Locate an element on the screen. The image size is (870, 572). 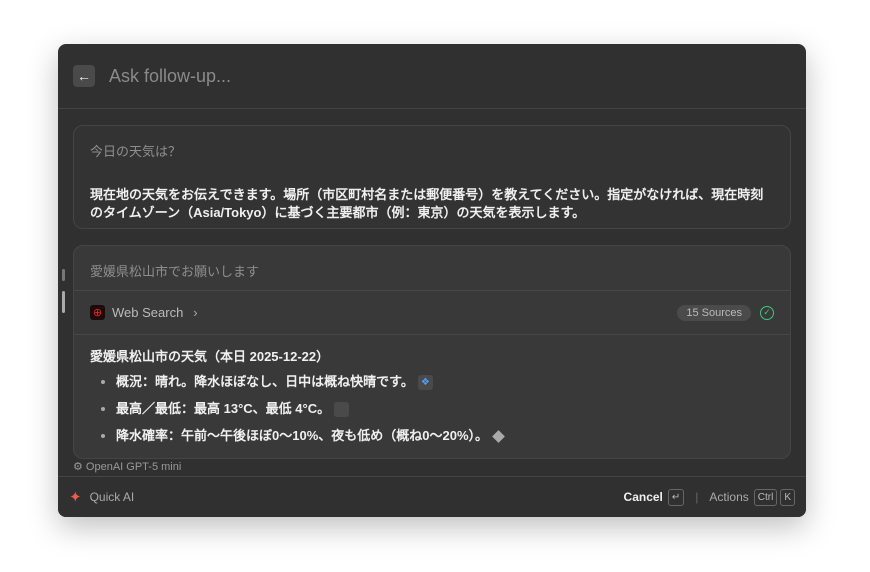
scrollbar-thumb is located at coordinates (63, 302).